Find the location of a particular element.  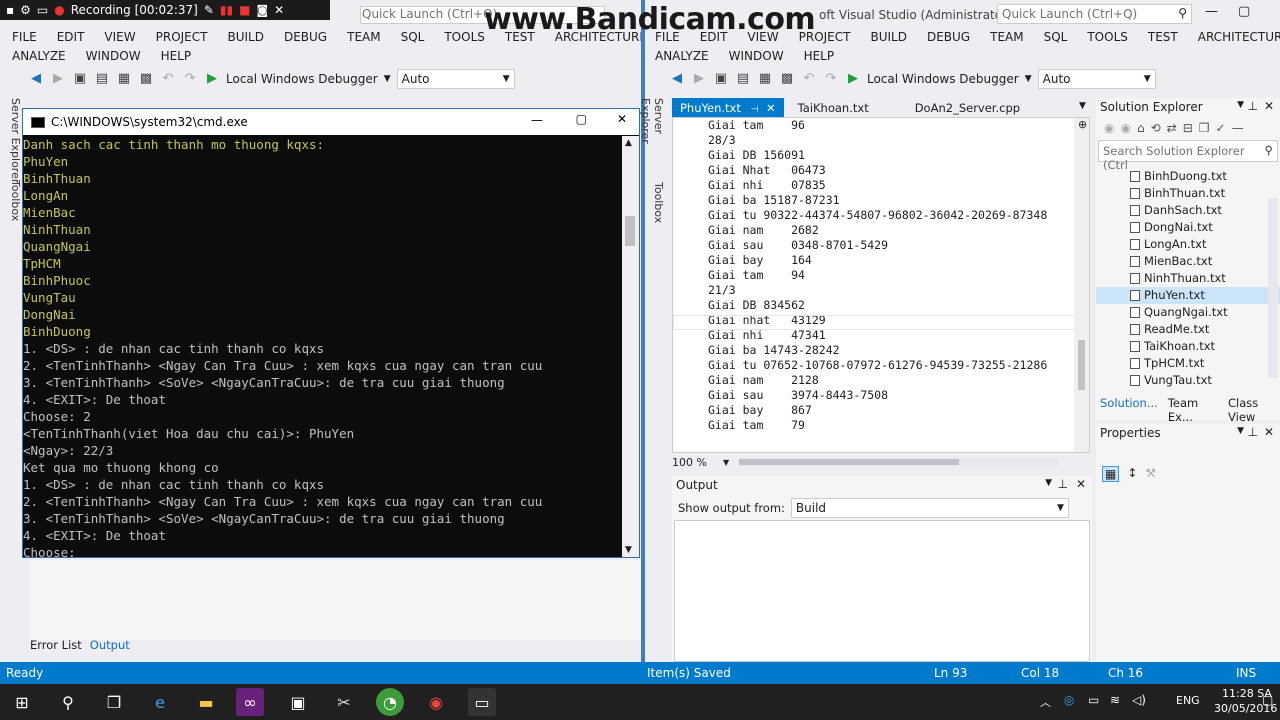

maximize-icon: ▢ is located at coordinates (1244, 11).